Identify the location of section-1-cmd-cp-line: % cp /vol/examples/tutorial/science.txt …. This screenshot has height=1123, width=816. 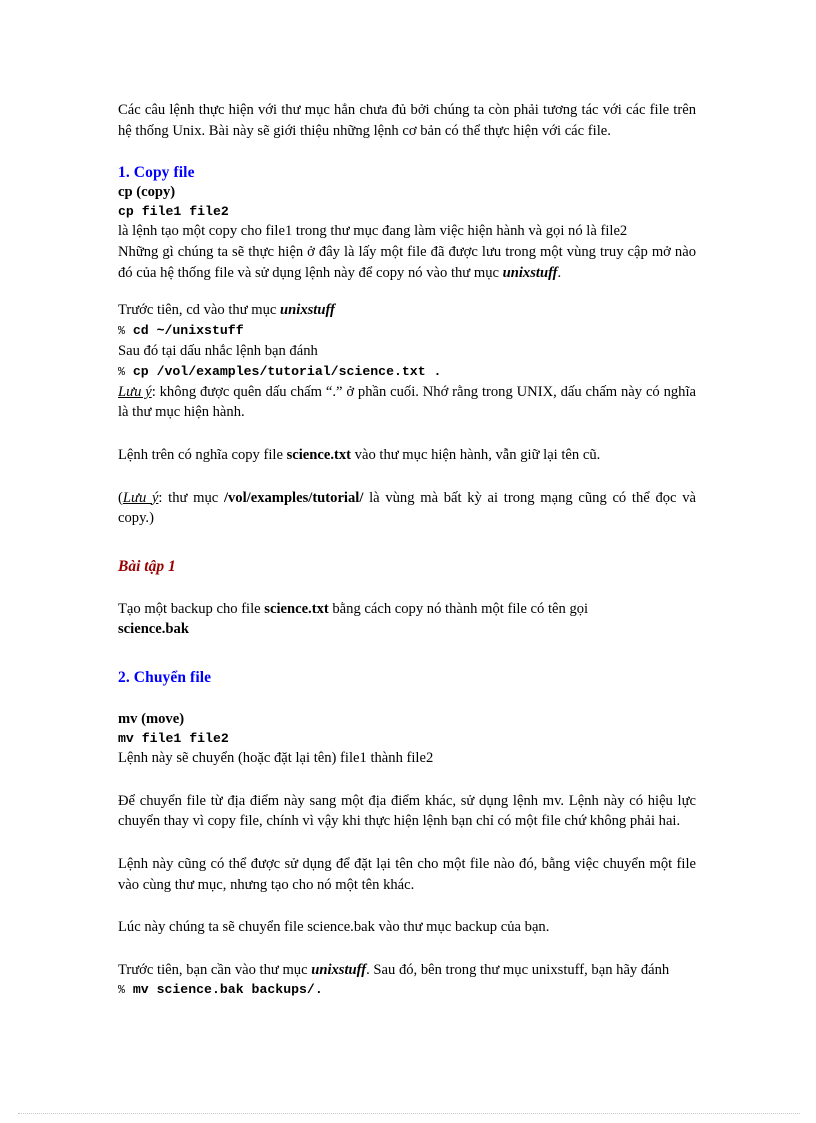
(407, 372).